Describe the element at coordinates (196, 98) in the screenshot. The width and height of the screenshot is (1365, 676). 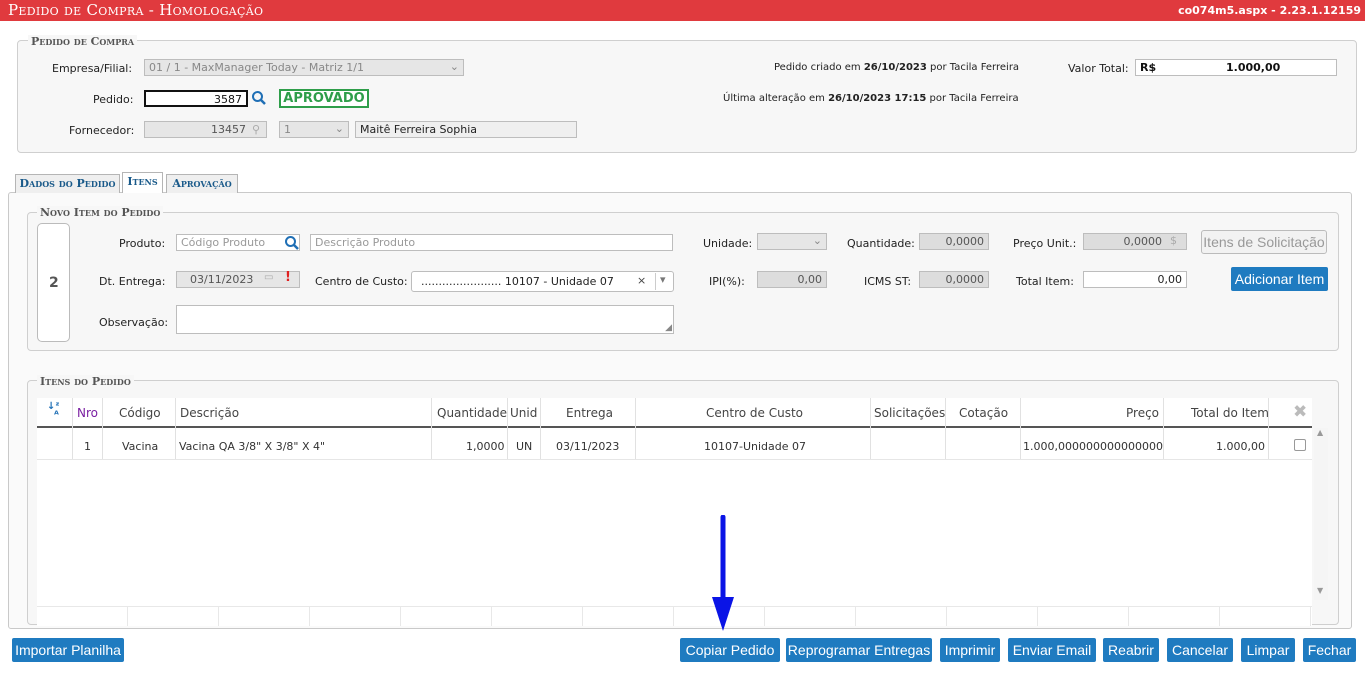
I see `pedido-input: 3587` at that location.